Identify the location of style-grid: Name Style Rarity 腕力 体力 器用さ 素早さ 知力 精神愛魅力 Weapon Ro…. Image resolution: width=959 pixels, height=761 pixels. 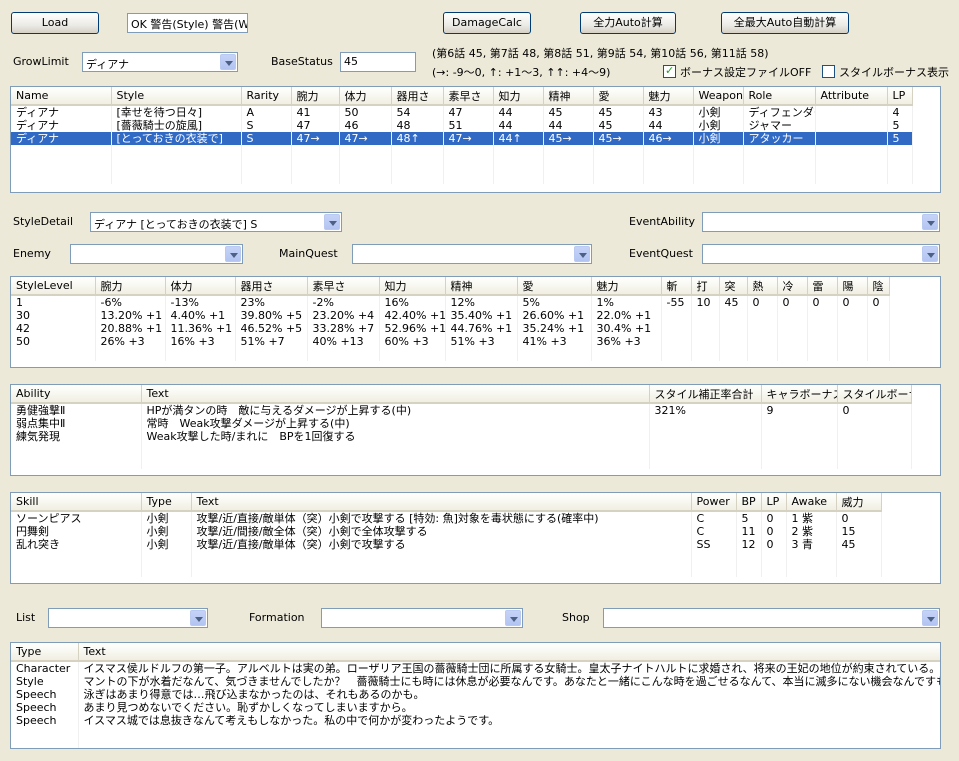
(475, 139).